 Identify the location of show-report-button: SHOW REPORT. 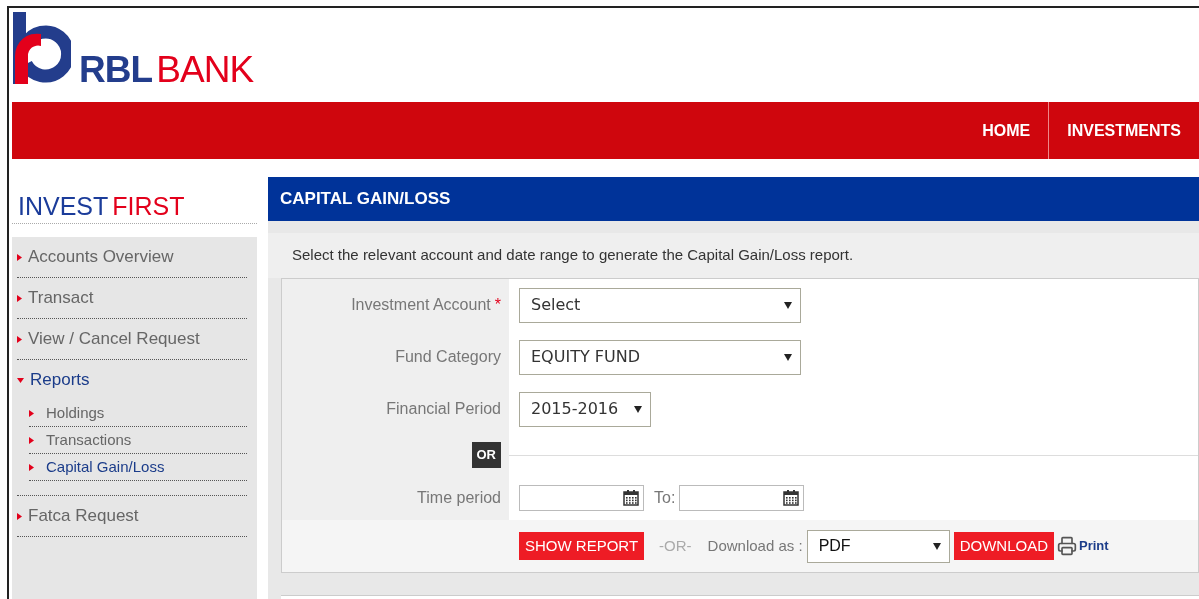
(582, 546).